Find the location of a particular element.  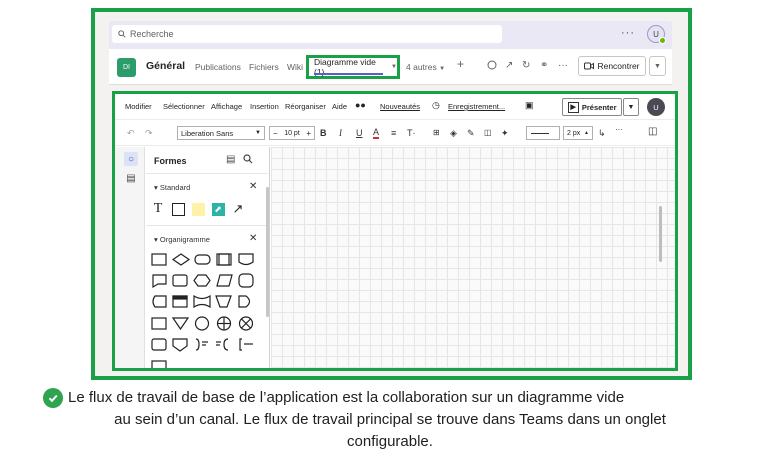

line-width-value: 2 px is located at coordinates (574, 133).